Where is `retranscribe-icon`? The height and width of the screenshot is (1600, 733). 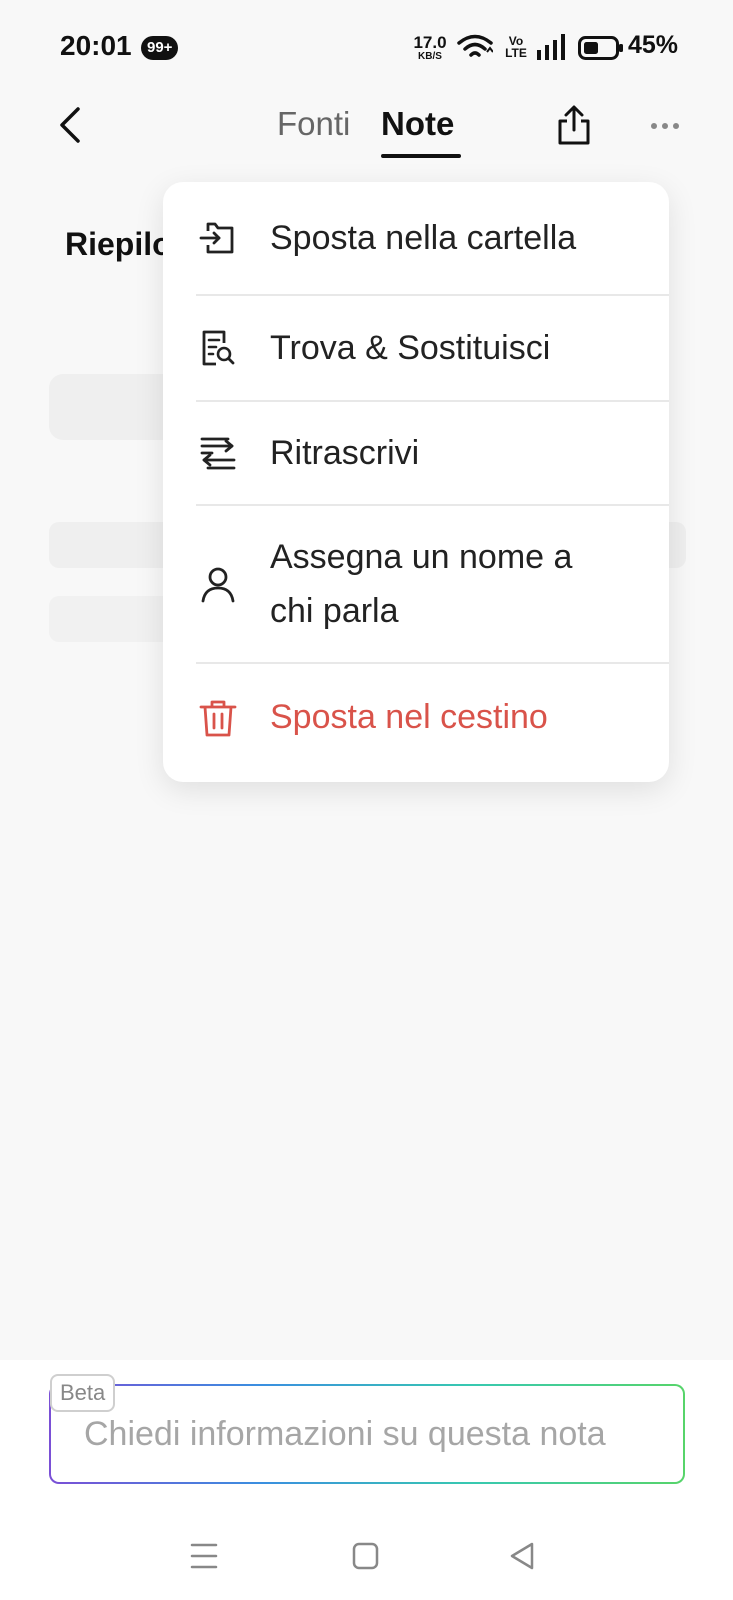
retranscribe-icon is located at coordinates (218, 453).